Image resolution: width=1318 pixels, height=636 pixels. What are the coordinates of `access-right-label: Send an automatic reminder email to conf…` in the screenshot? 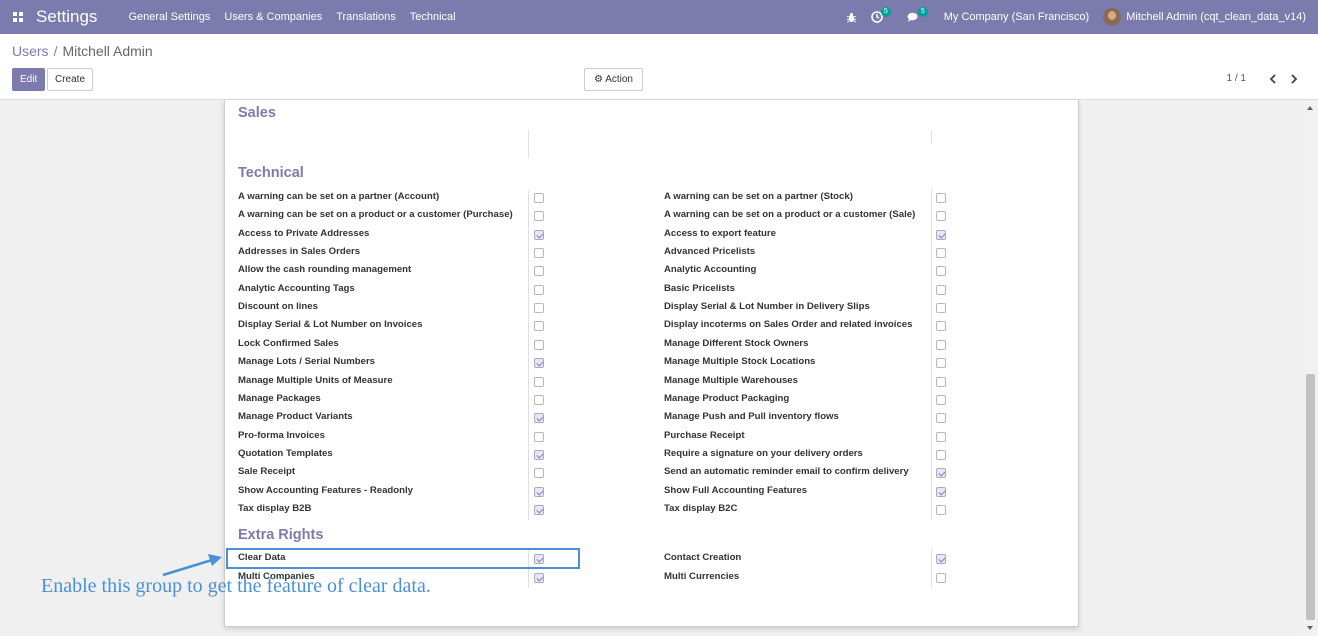 It's located at (786, 471).